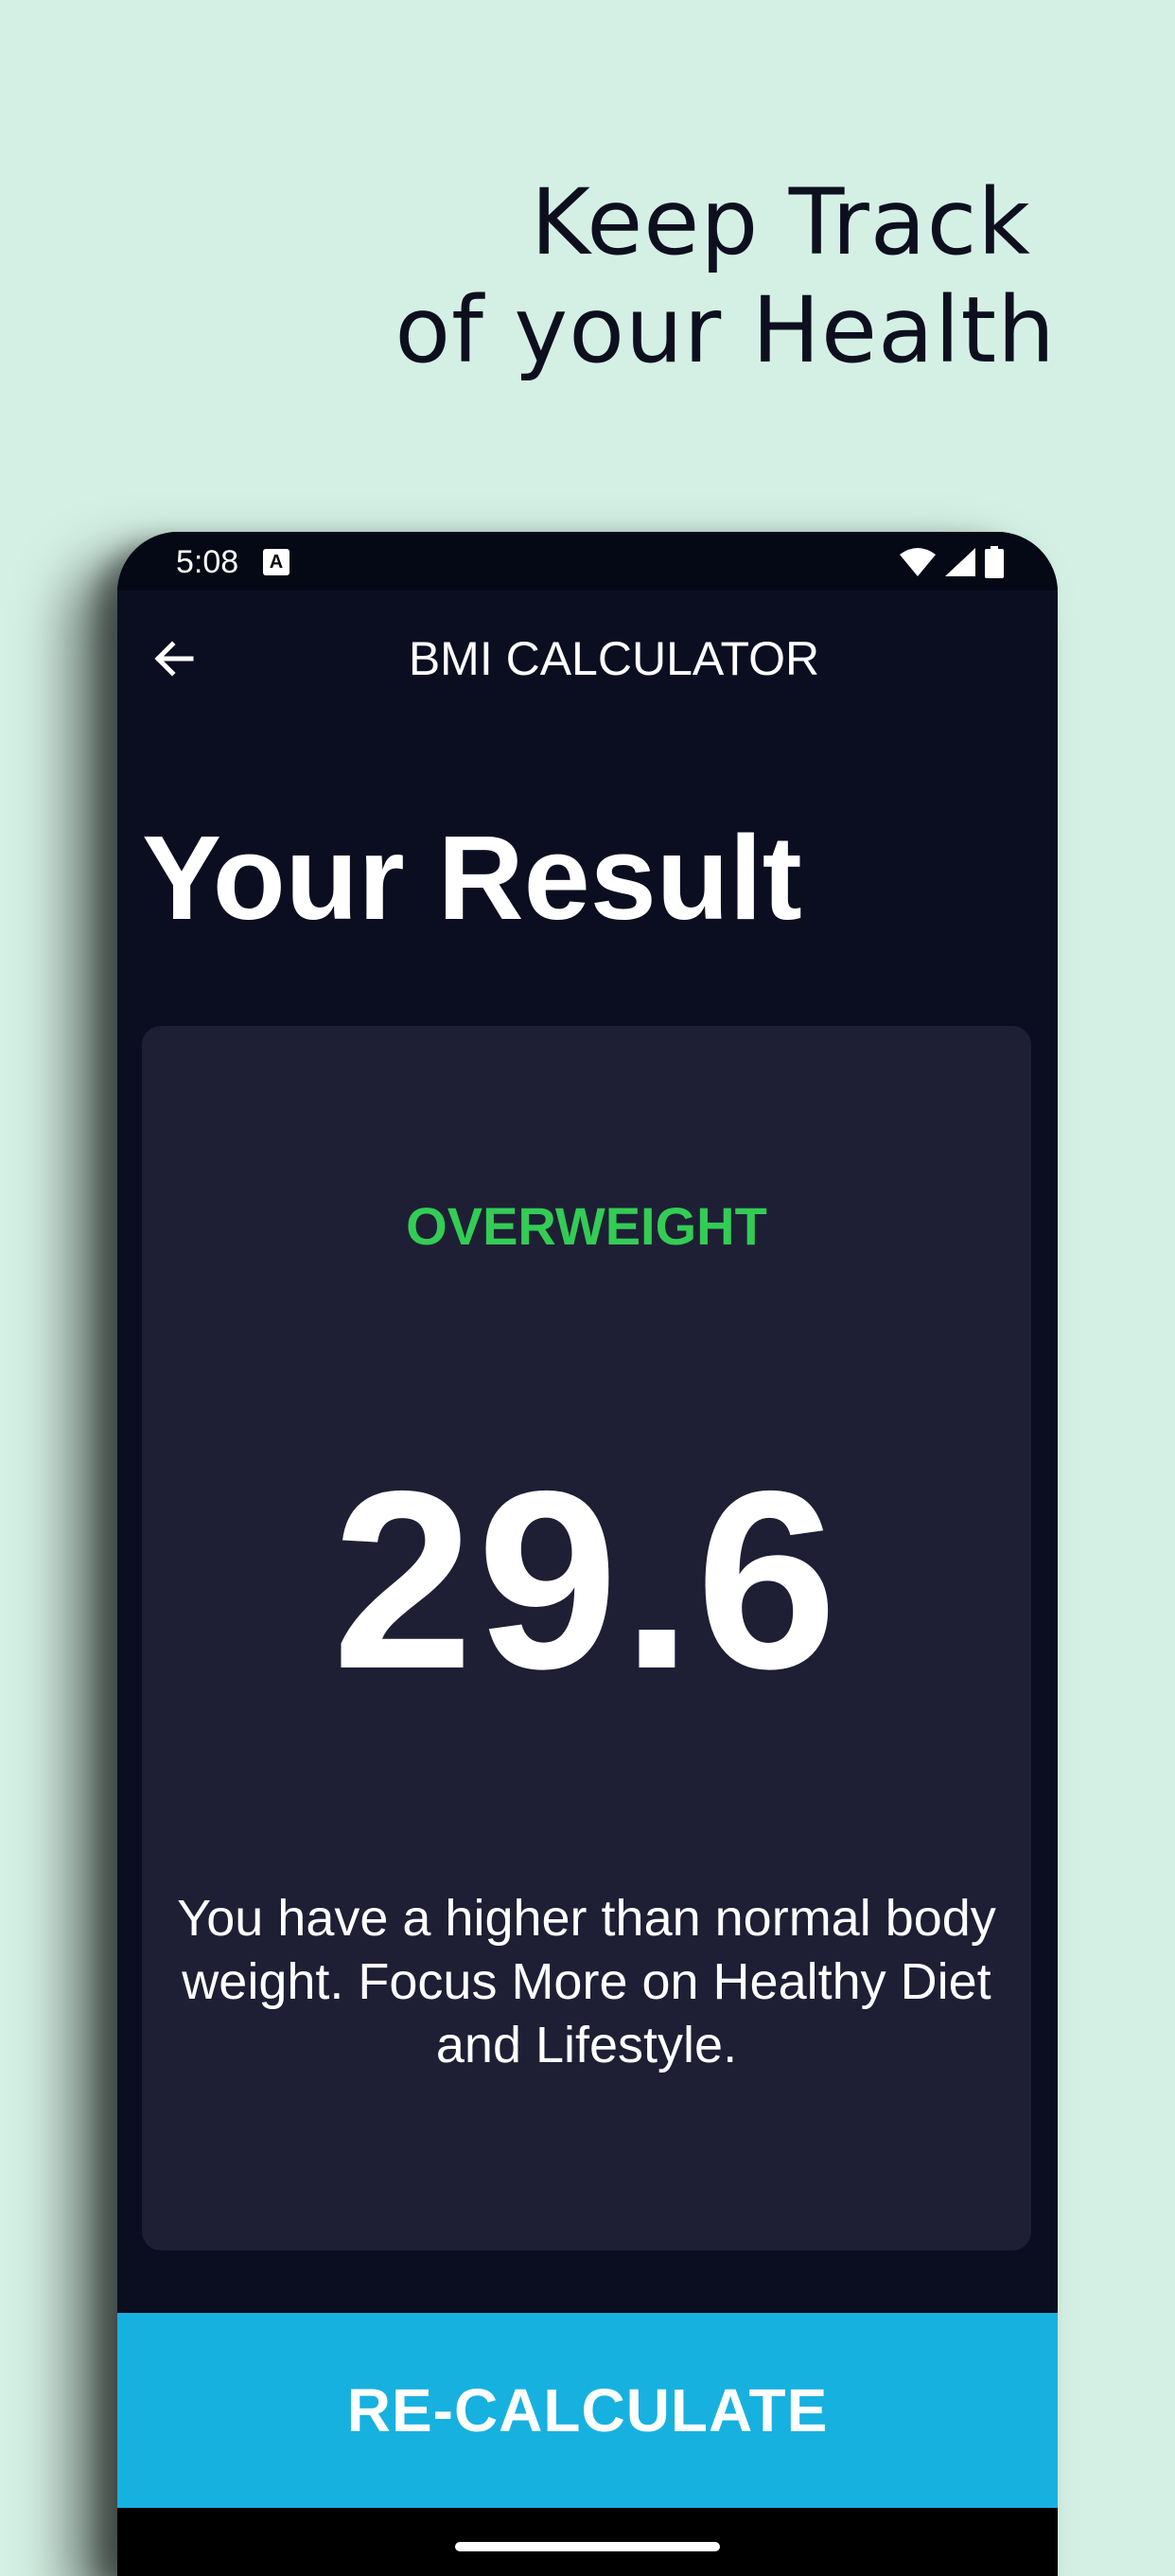 Image resolution: width=1175 pixels, height=2576 pixels. I want to click on status-time: 5:08, so click(207, 562).